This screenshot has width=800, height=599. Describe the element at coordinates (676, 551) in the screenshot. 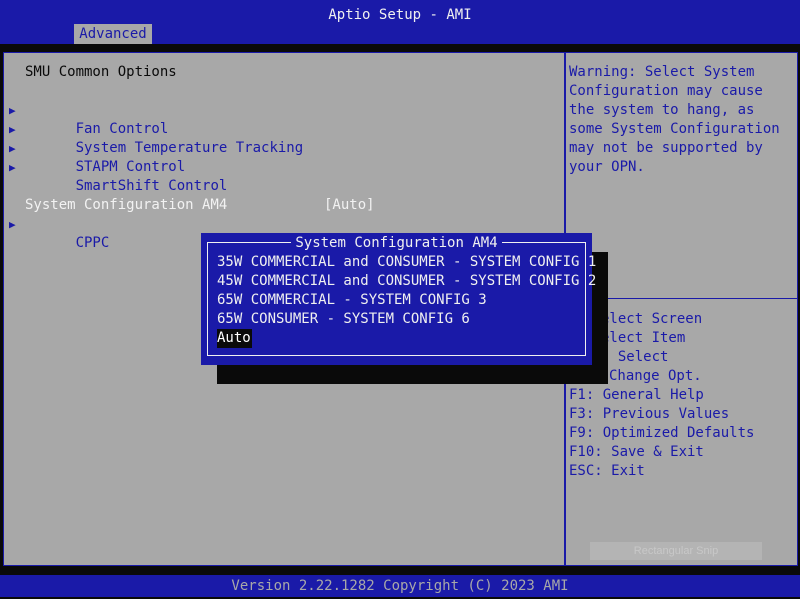

I see `rectangular-snip-overlay: Rectangular Snip` at that location.